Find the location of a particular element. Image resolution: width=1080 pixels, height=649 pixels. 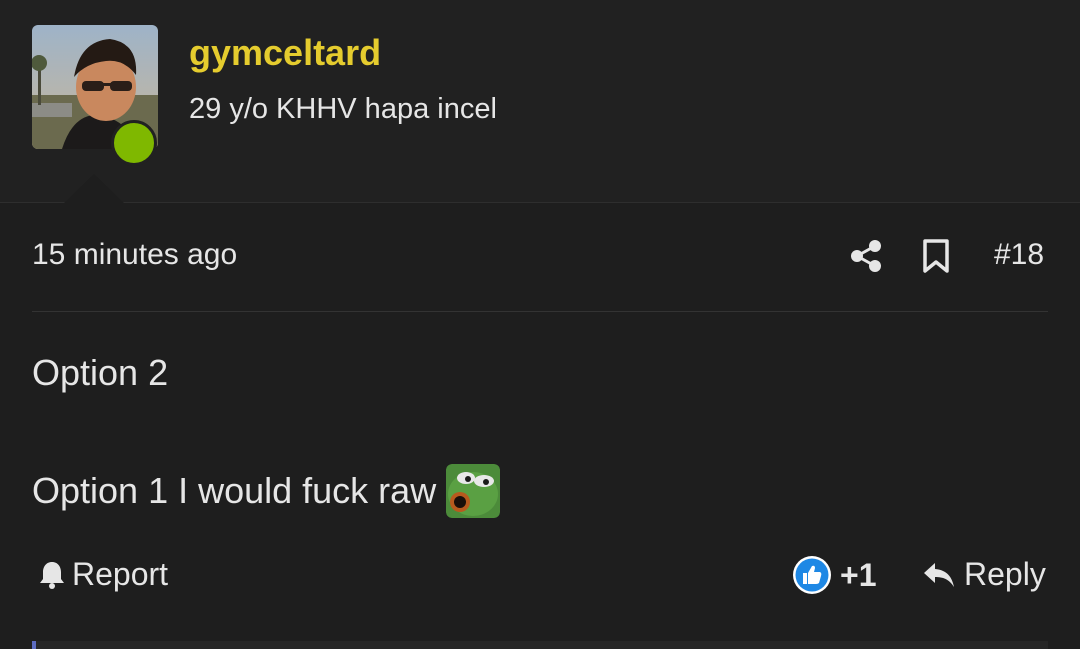

post-timestamp: 15 minutes ago is located at coordinates (134, 255).